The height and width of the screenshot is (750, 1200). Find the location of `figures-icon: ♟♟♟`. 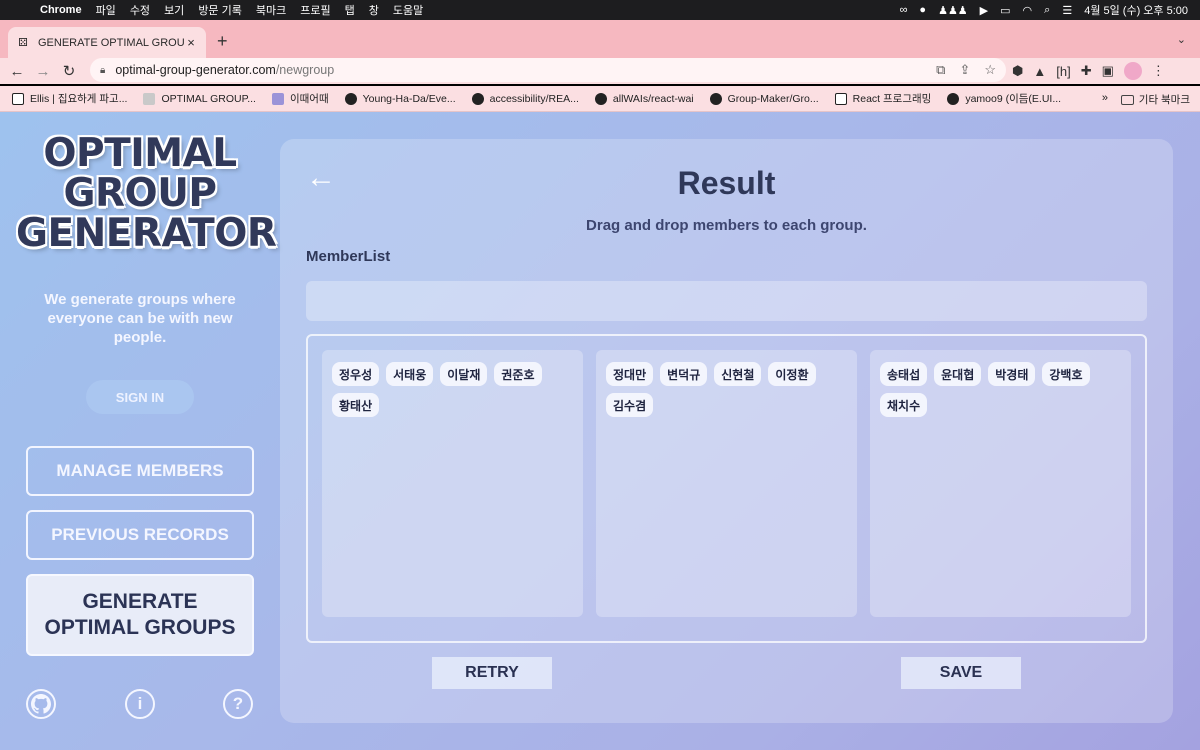

figures-icon: ♟♟♟ is located at coordinates (953, 10).